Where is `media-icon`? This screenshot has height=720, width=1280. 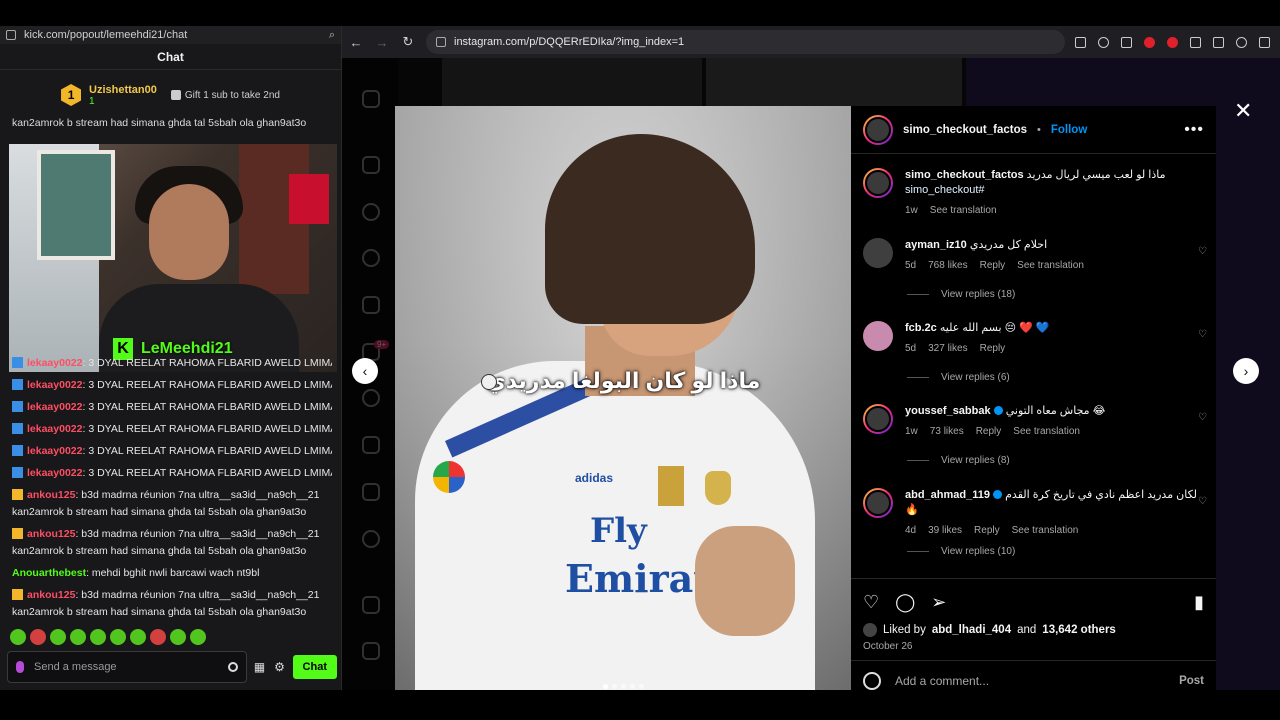
media-icon is located at coordinates (1218, 42).